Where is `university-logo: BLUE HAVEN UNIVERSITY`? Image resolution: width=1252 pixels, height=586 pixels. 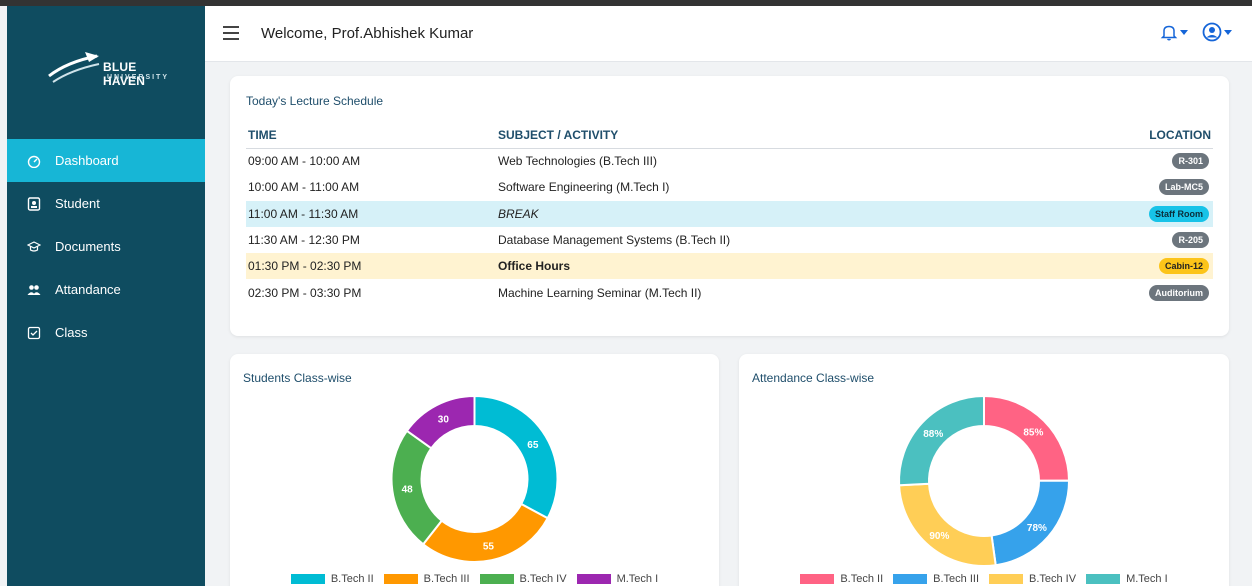
university-logo: BLUE HAVEN UNIVERSITY is located at coordinates (112, 68).